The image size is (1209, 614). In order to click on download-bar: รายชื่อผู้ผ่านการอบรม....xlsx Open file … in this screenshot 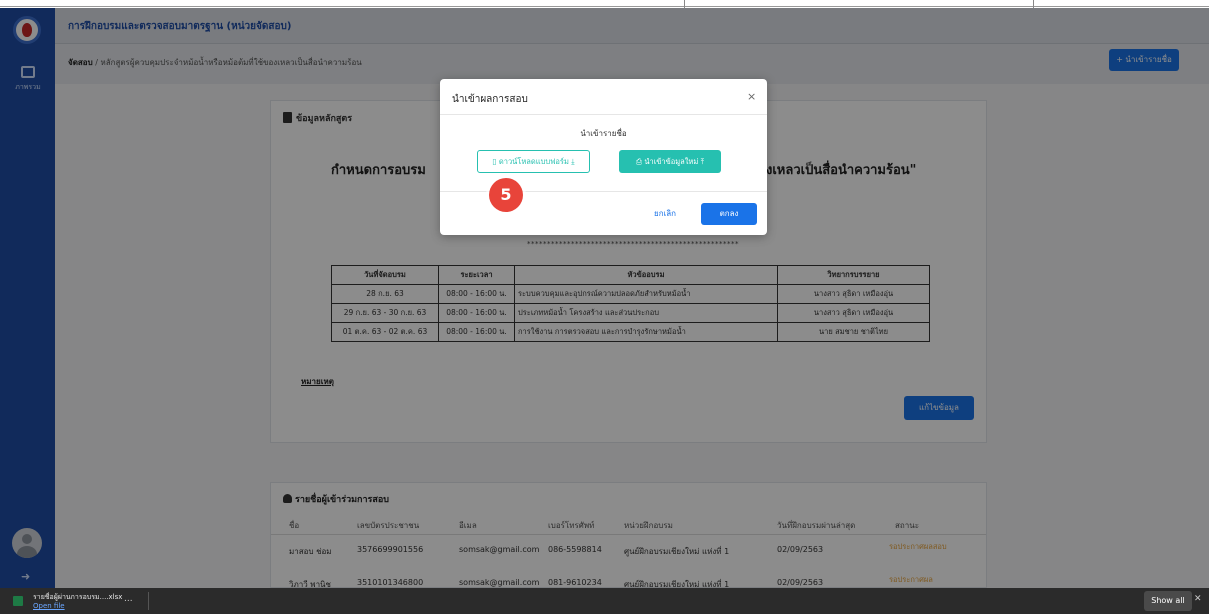, I will do `click(604, 601)`.